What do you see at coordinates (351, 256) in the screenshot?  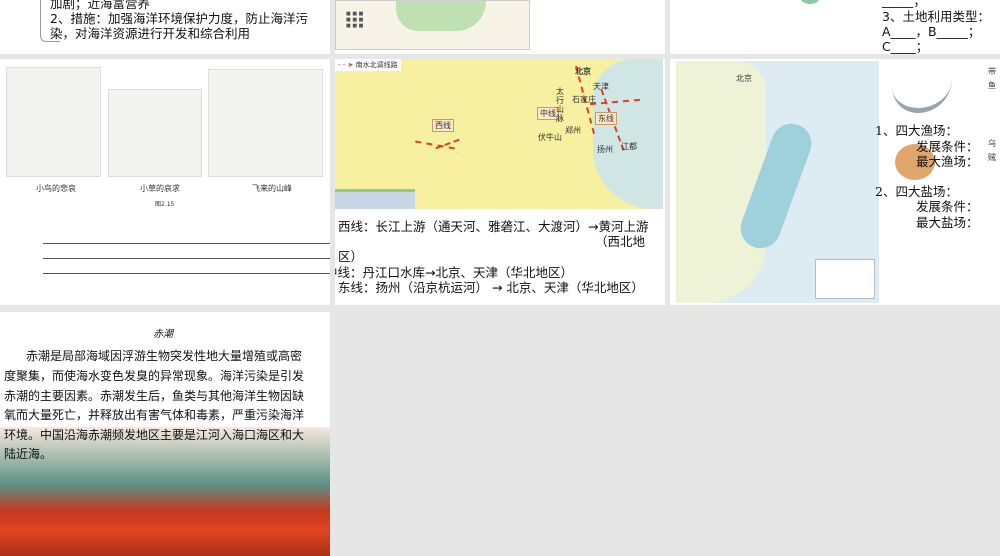 I see `text-line: 区）` at bounding box center [351, 256].